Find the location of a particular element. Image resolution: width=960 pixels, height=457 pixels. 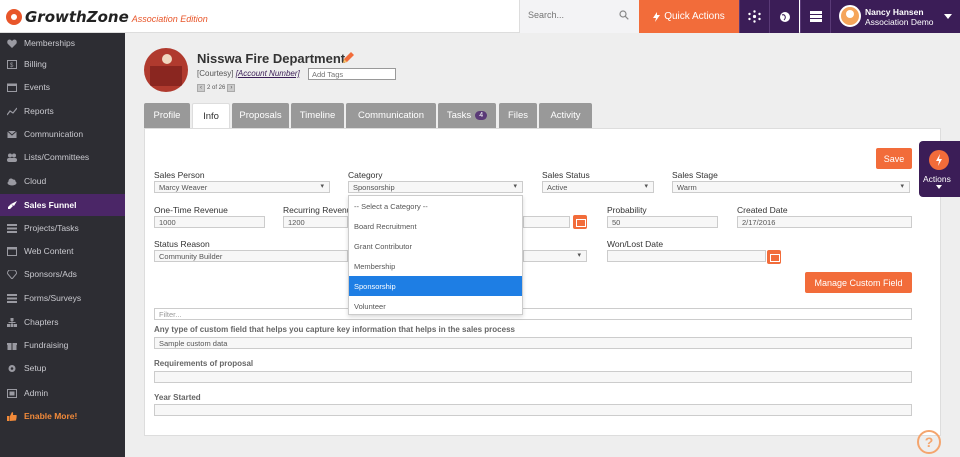

one-time-revenue-input: 1000 is located at coordinates (209, 222).